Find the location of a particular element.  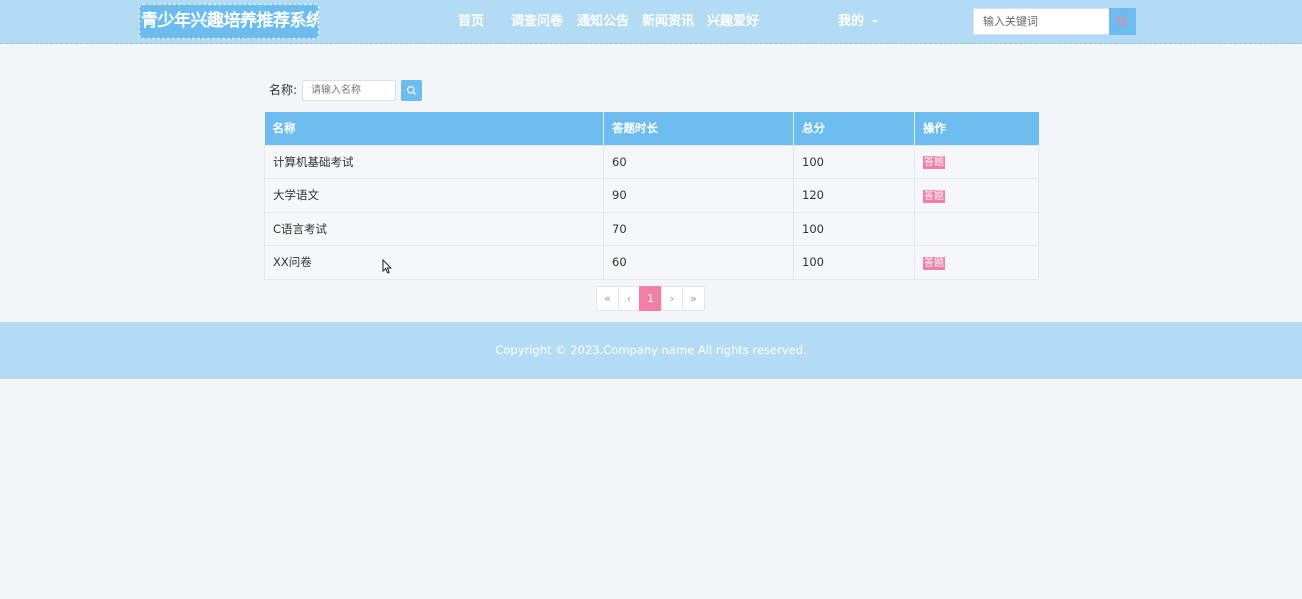

cell-score: 120 is located at coordinates (854, 195).